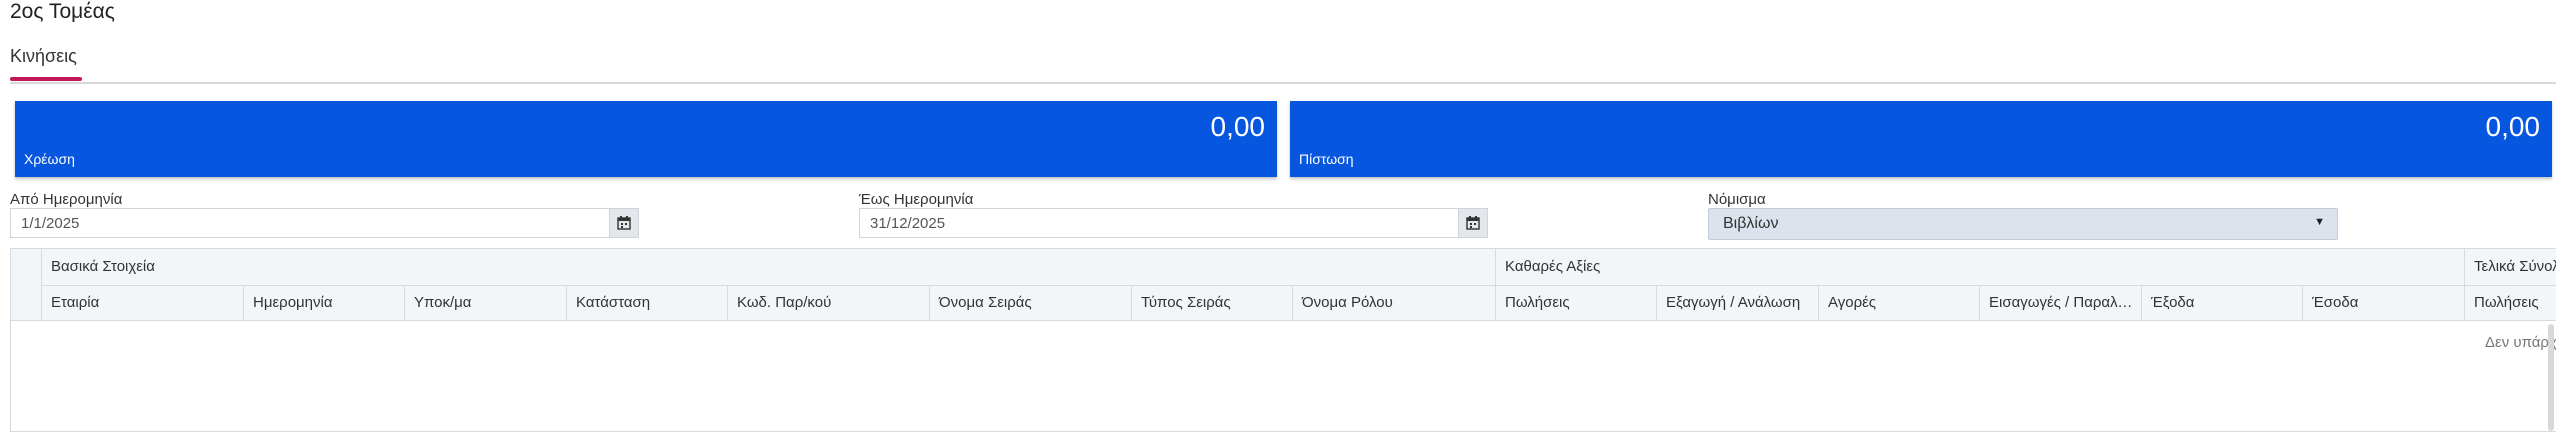 The image size is (2556, 432). I want to click on tab-bar: Κινήσεις, so click(1283, 64).